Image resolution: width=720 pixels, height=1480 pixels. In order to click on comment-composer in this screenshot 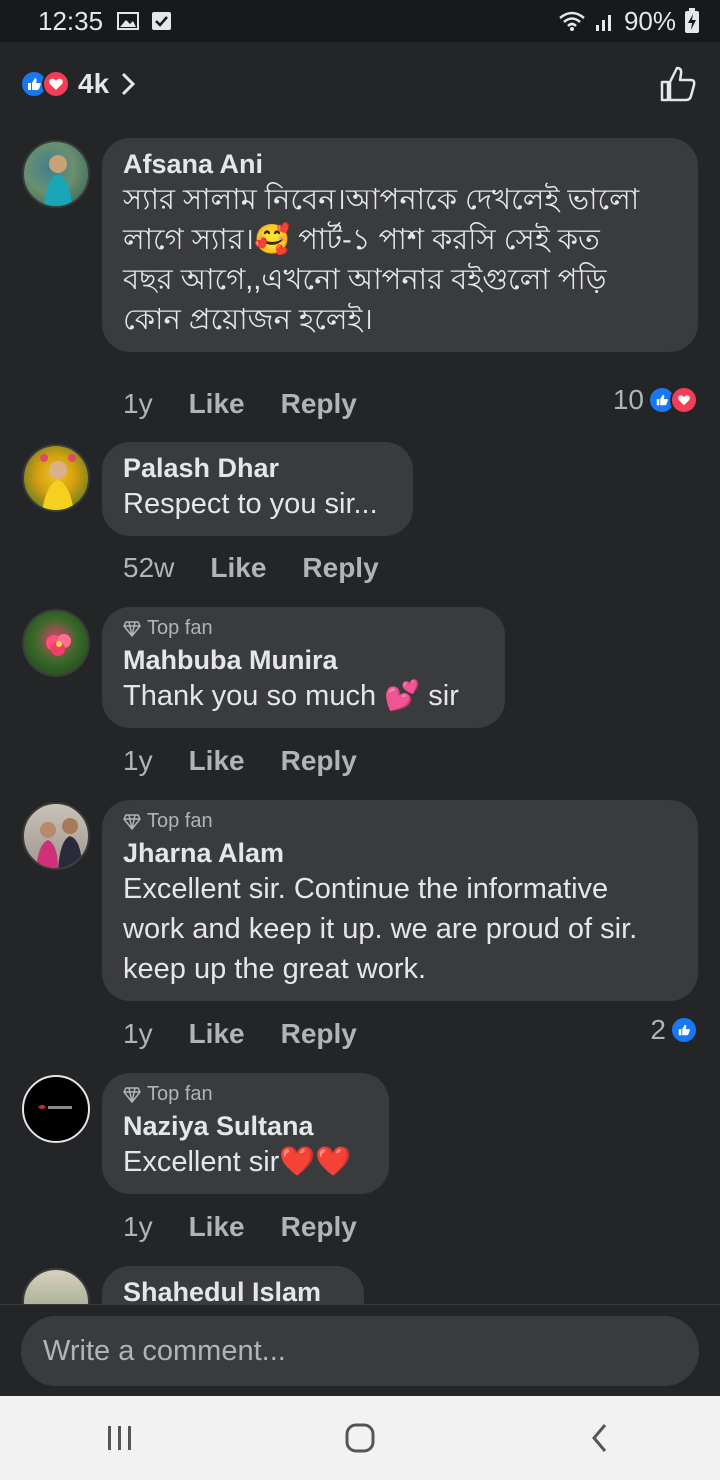, I will do `click(360, 1350)`.